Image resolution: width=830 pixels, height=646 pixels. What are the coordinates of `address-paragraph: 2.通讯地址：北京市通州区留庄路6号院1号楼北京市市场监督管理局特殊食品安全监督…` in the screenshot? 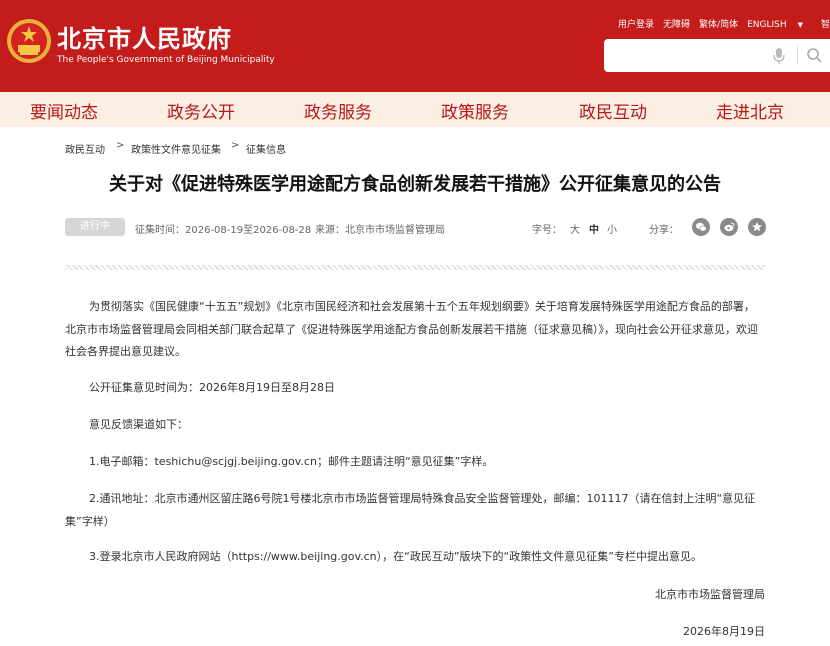 It's located at (410, 510).